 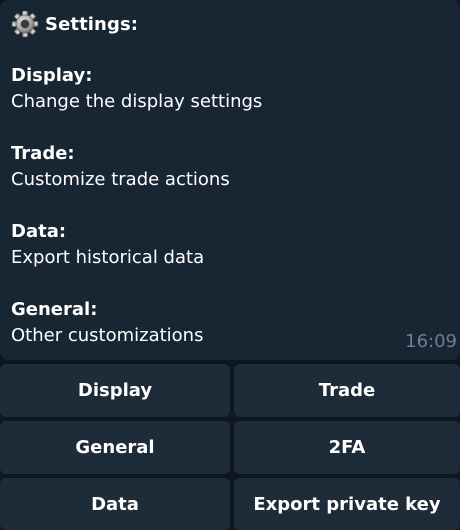 I want to click on section-heading: Trade:, so click(x=43, y=153).